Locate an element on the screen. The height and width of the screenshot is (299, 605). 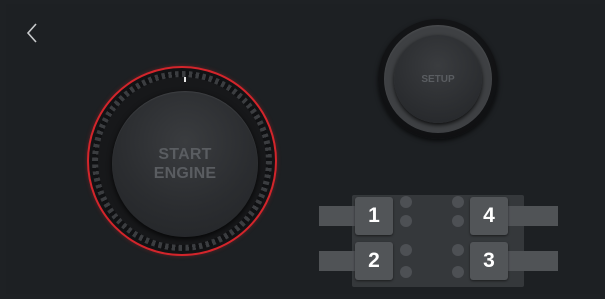
slot-4-label: 4 is located at coordinates (489, 215).